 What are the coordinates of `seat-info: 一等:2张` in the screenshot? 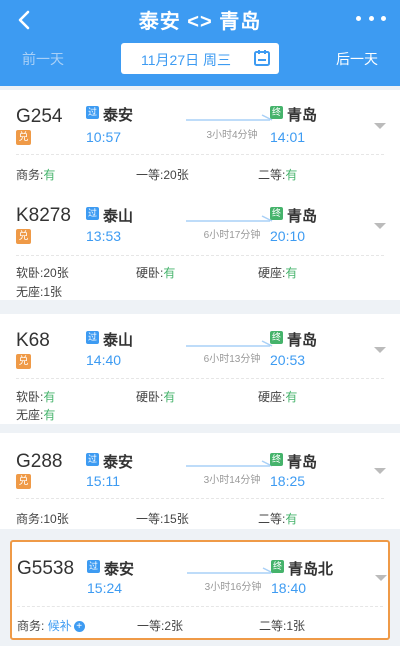 It's located at (160, 626).